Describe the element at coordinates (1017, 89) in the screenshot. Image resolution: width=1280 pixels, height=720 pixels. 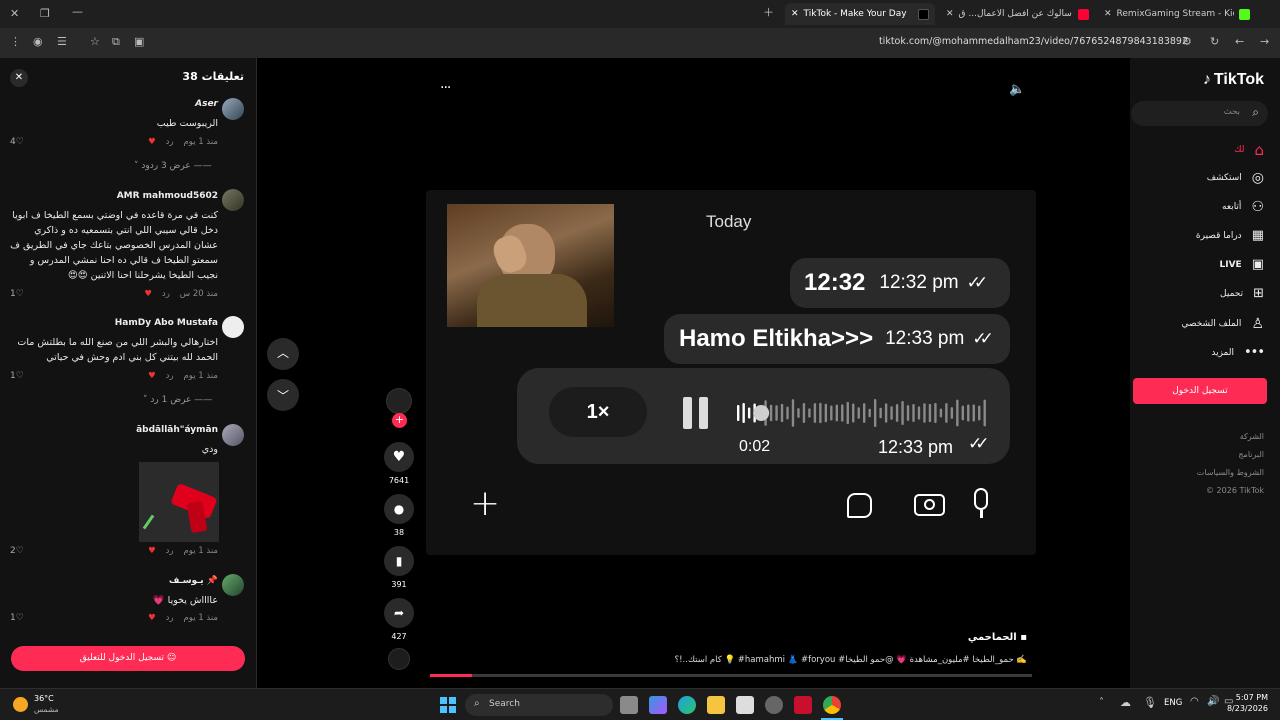
I see `volume-icon: 🔈` at that location.